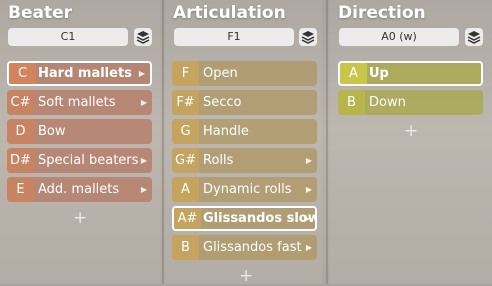 This screenshot has width=492, height=286. I want to click on item-label: Secco, so click(222, 102).